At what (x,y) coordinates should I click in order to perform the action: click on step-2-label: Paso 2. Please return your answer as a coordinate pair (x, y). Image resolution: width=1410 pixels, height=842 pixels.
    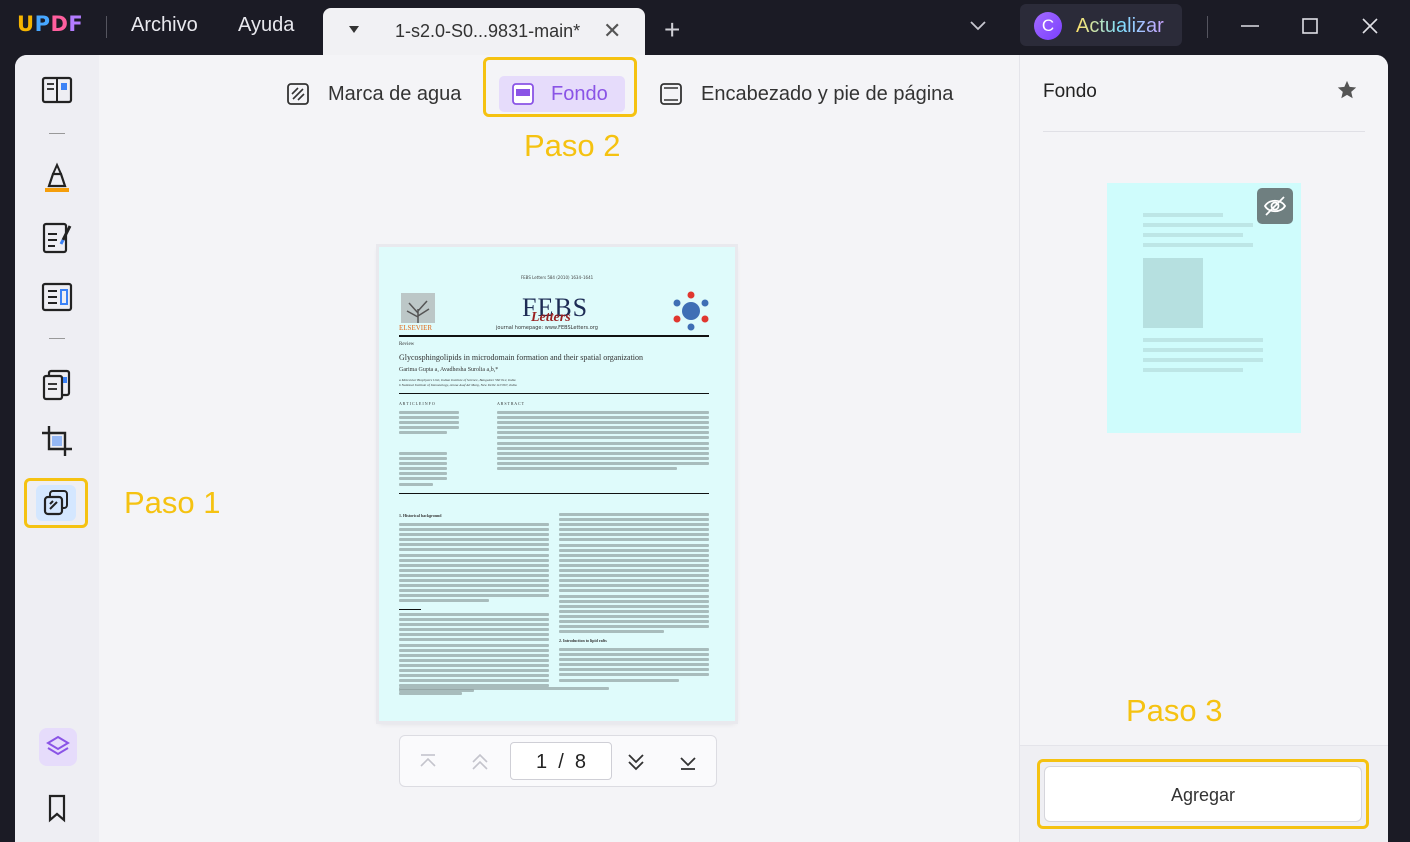
    Looking at the image, I should click on (572, 145).